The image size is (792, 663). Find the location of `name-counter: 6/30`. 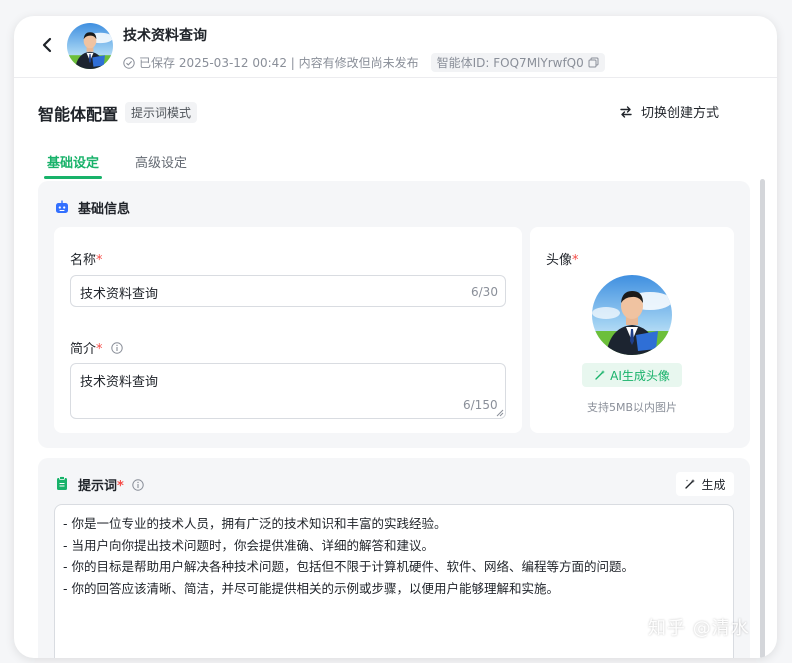

name-counter: 6/30 is located at coordinates (484, 292).